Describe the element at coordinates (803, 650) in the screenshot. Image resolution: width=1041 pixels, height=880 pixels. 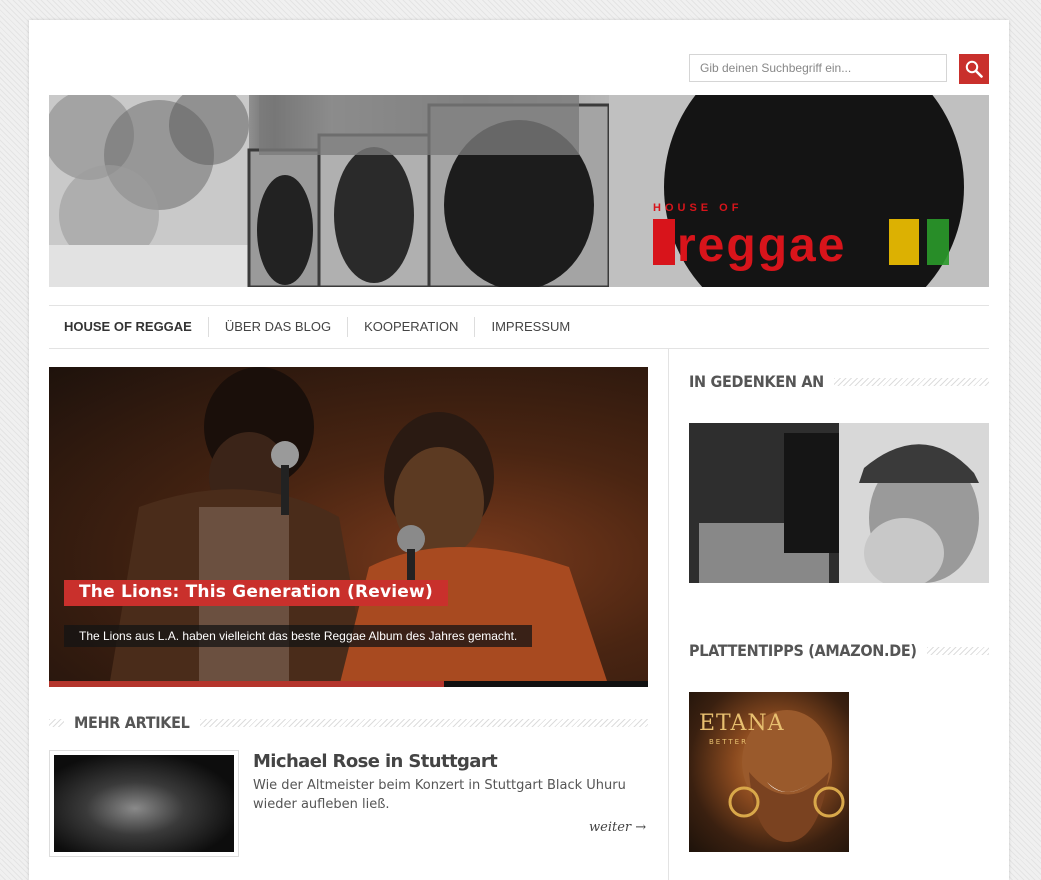
I see `records-heading-title: PLATTENTIPPS (AMAZON.DE)` at that location.